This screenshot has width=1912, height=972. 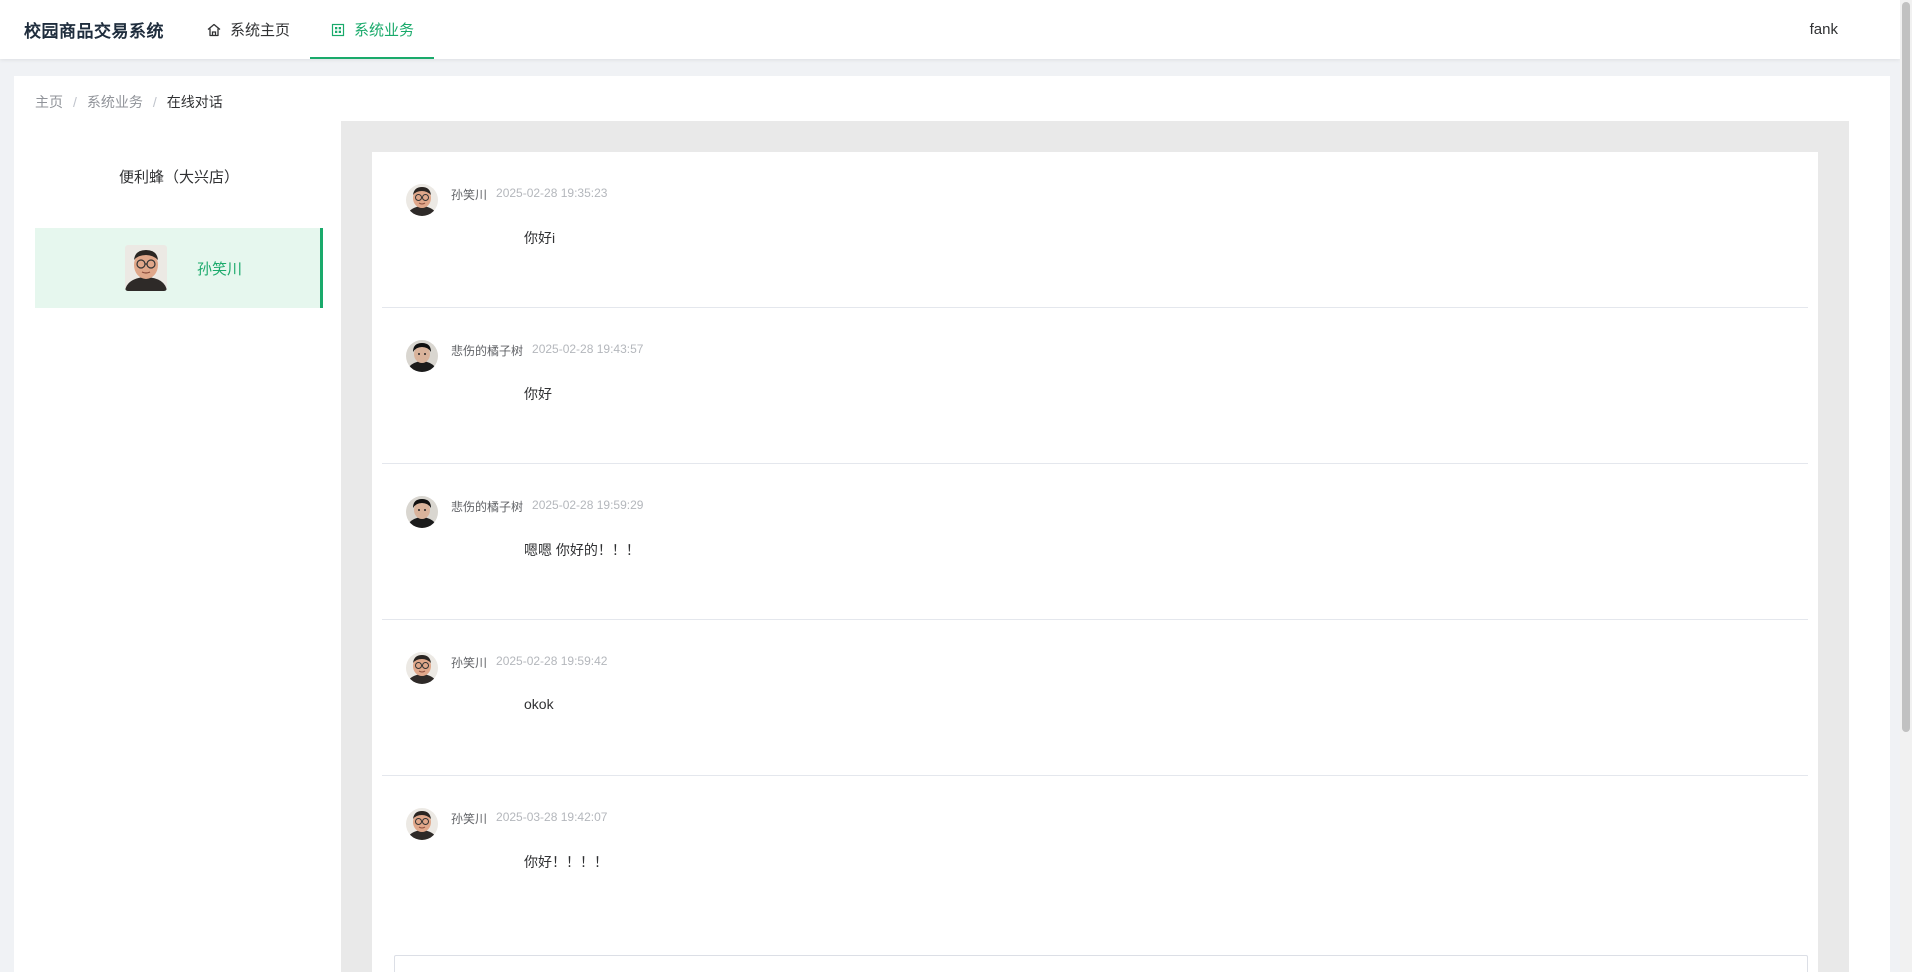 What do you see at coordinates (552, 817) in the screenshot?
I see `message-time: 2025-03-28 19:42:07` at bounding box center [552, 817].